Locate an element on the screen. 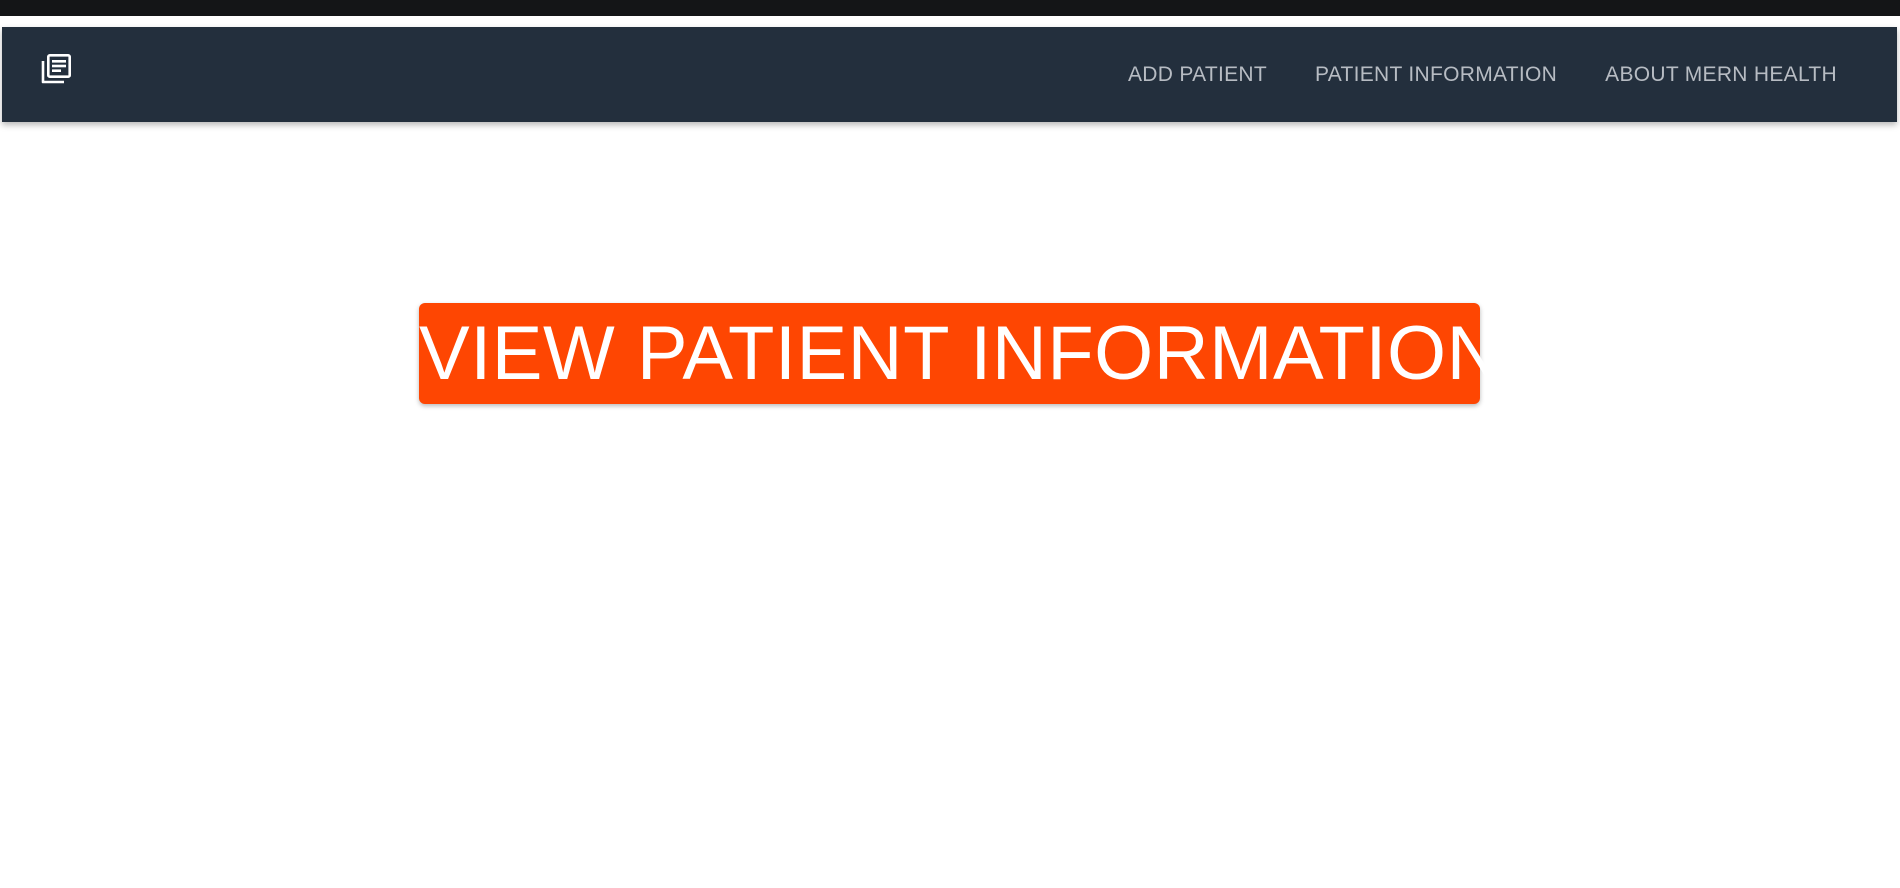 The image size is (1900, 888). logo-link is located at coordinates (56, 69).